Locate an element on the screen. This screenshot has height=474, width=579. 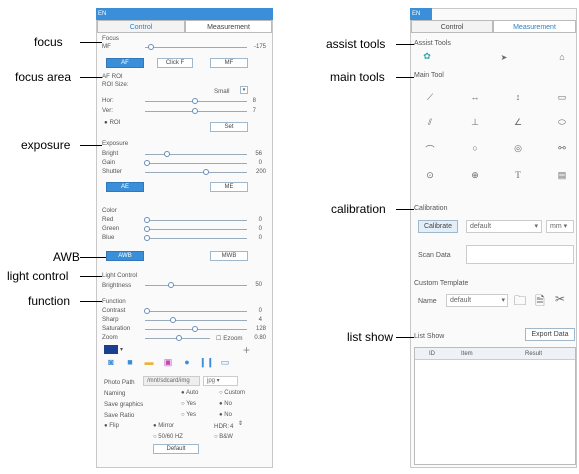
ae-button: AE is located at coordinates (125, 187).